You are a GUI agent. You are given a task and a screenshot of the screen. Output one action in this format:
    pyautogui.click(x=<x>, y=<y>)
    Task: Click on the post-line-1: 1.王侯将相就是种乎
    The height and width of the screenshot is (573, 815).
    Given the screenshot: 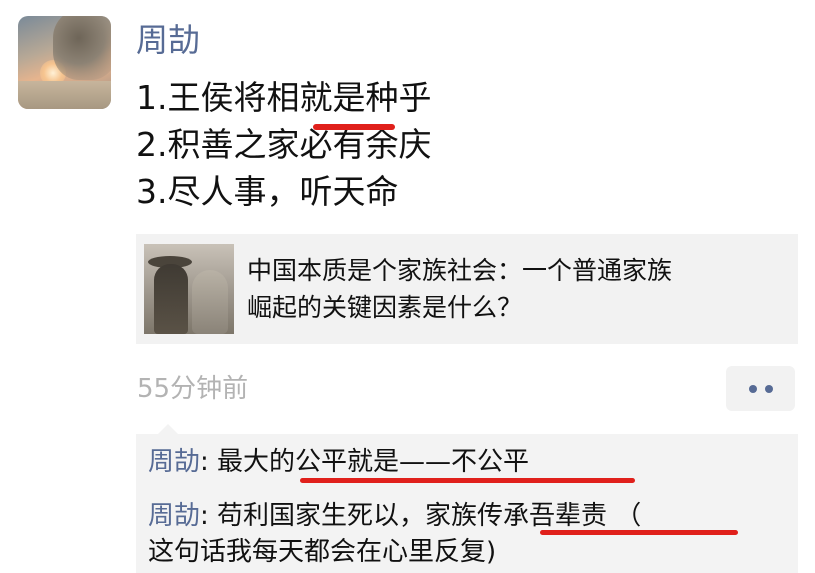 What is the action you would take?
    pyautogui.click(x=284, y=97)
    